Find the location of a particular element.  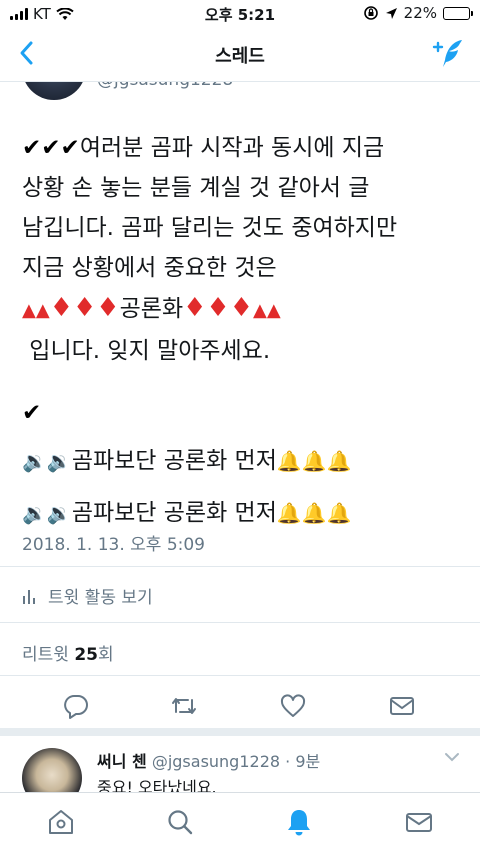

retweet-suffix: 회 is located at coordinates (106, 655).